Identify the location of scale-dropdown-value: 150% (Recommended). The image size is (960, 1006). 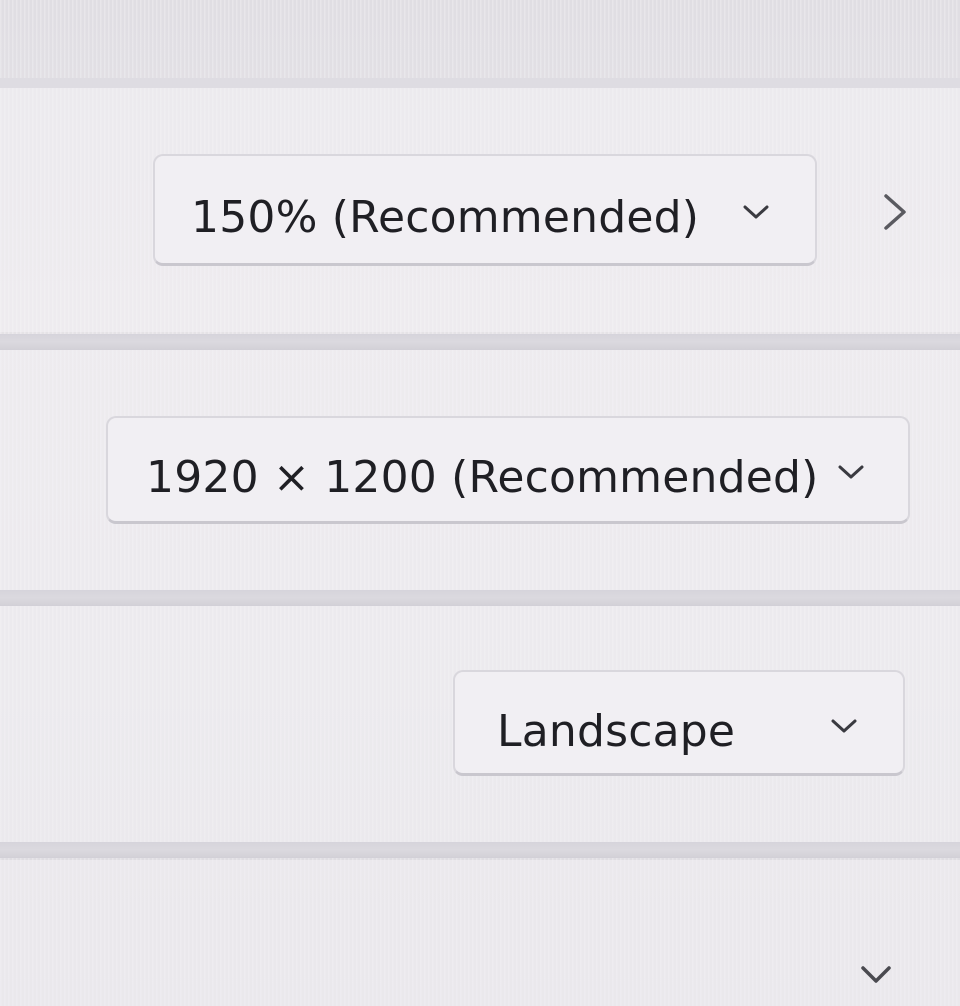
(445, 217).